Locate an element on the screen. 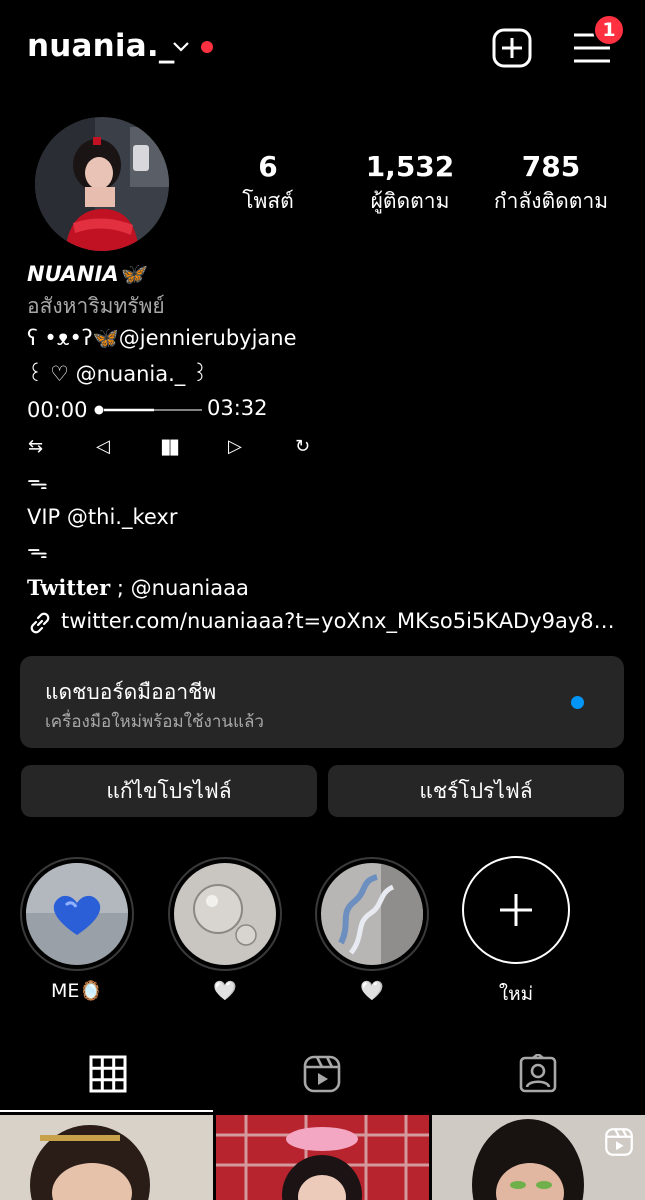  bio-line-symbol-2: ᯓ is located at coordinates (37, 551).